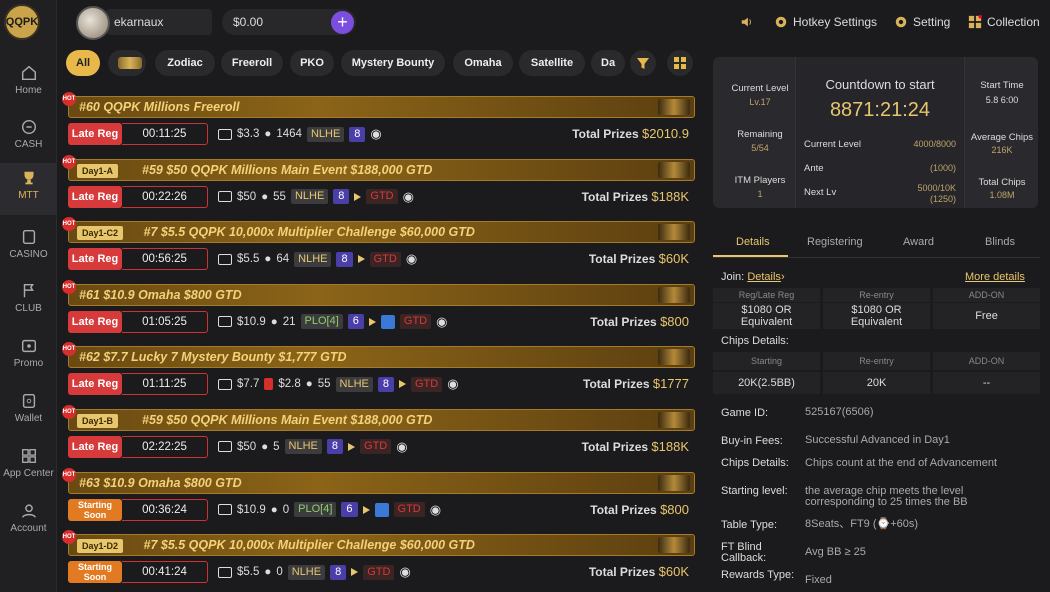 The image size is (1050, 592). I want to click on username-field: ekarnaux, so click(159, 22).